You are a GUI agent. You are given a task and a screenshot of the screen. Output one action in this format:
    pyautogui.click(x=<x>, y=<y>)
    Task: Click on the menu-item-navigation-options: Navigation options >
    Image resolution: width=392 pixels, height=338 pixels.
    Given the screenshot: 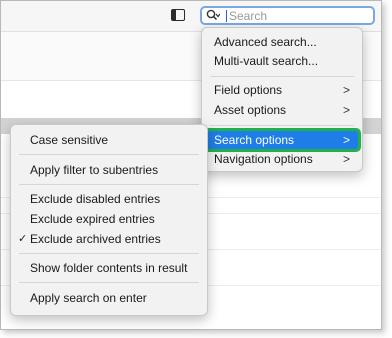 What is the action you would take?
    pyautogui.click(x=282, y=159)
    